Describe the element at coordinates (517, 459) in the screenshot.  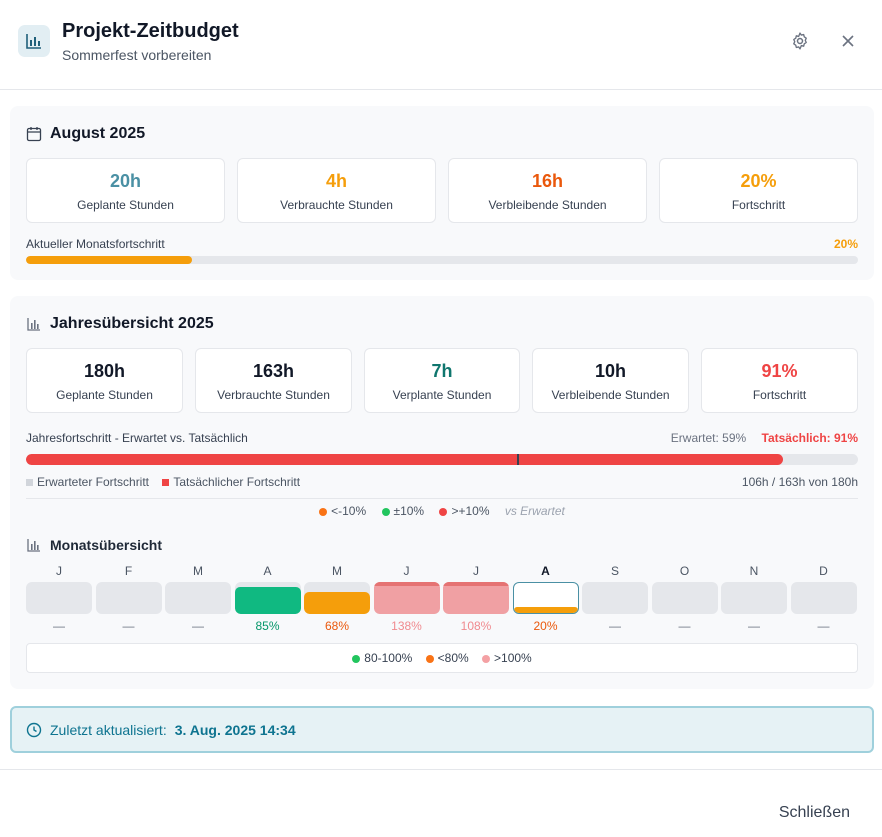
I see `expected-marker` at that location.